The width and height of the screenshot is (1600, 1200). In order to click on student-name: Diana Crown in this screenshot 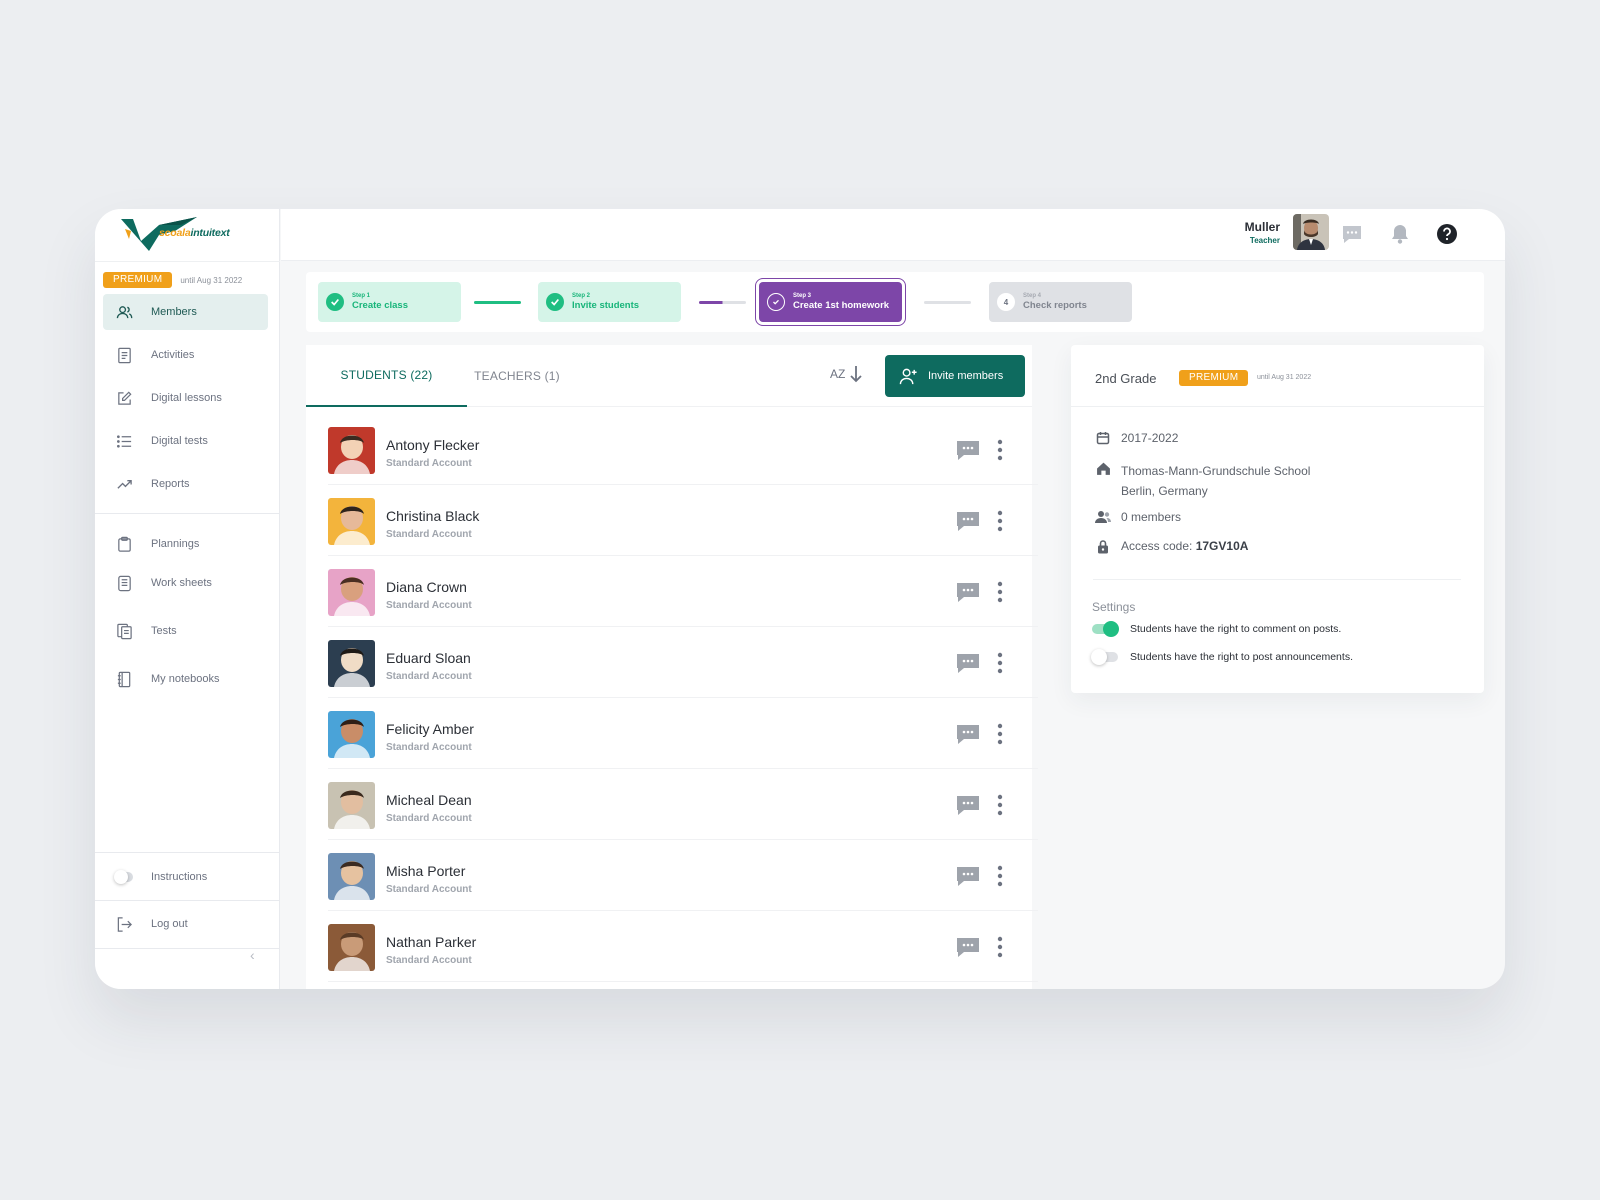, I will do `click(426, 587)`.